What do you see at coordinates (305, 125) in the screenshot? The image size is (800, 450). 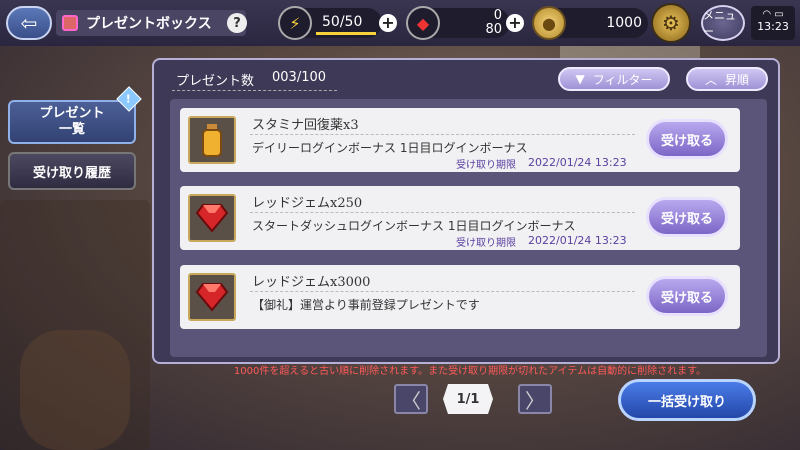 I see `item-name: スタミナ回復薬x3` at bounding box center [305, 125].